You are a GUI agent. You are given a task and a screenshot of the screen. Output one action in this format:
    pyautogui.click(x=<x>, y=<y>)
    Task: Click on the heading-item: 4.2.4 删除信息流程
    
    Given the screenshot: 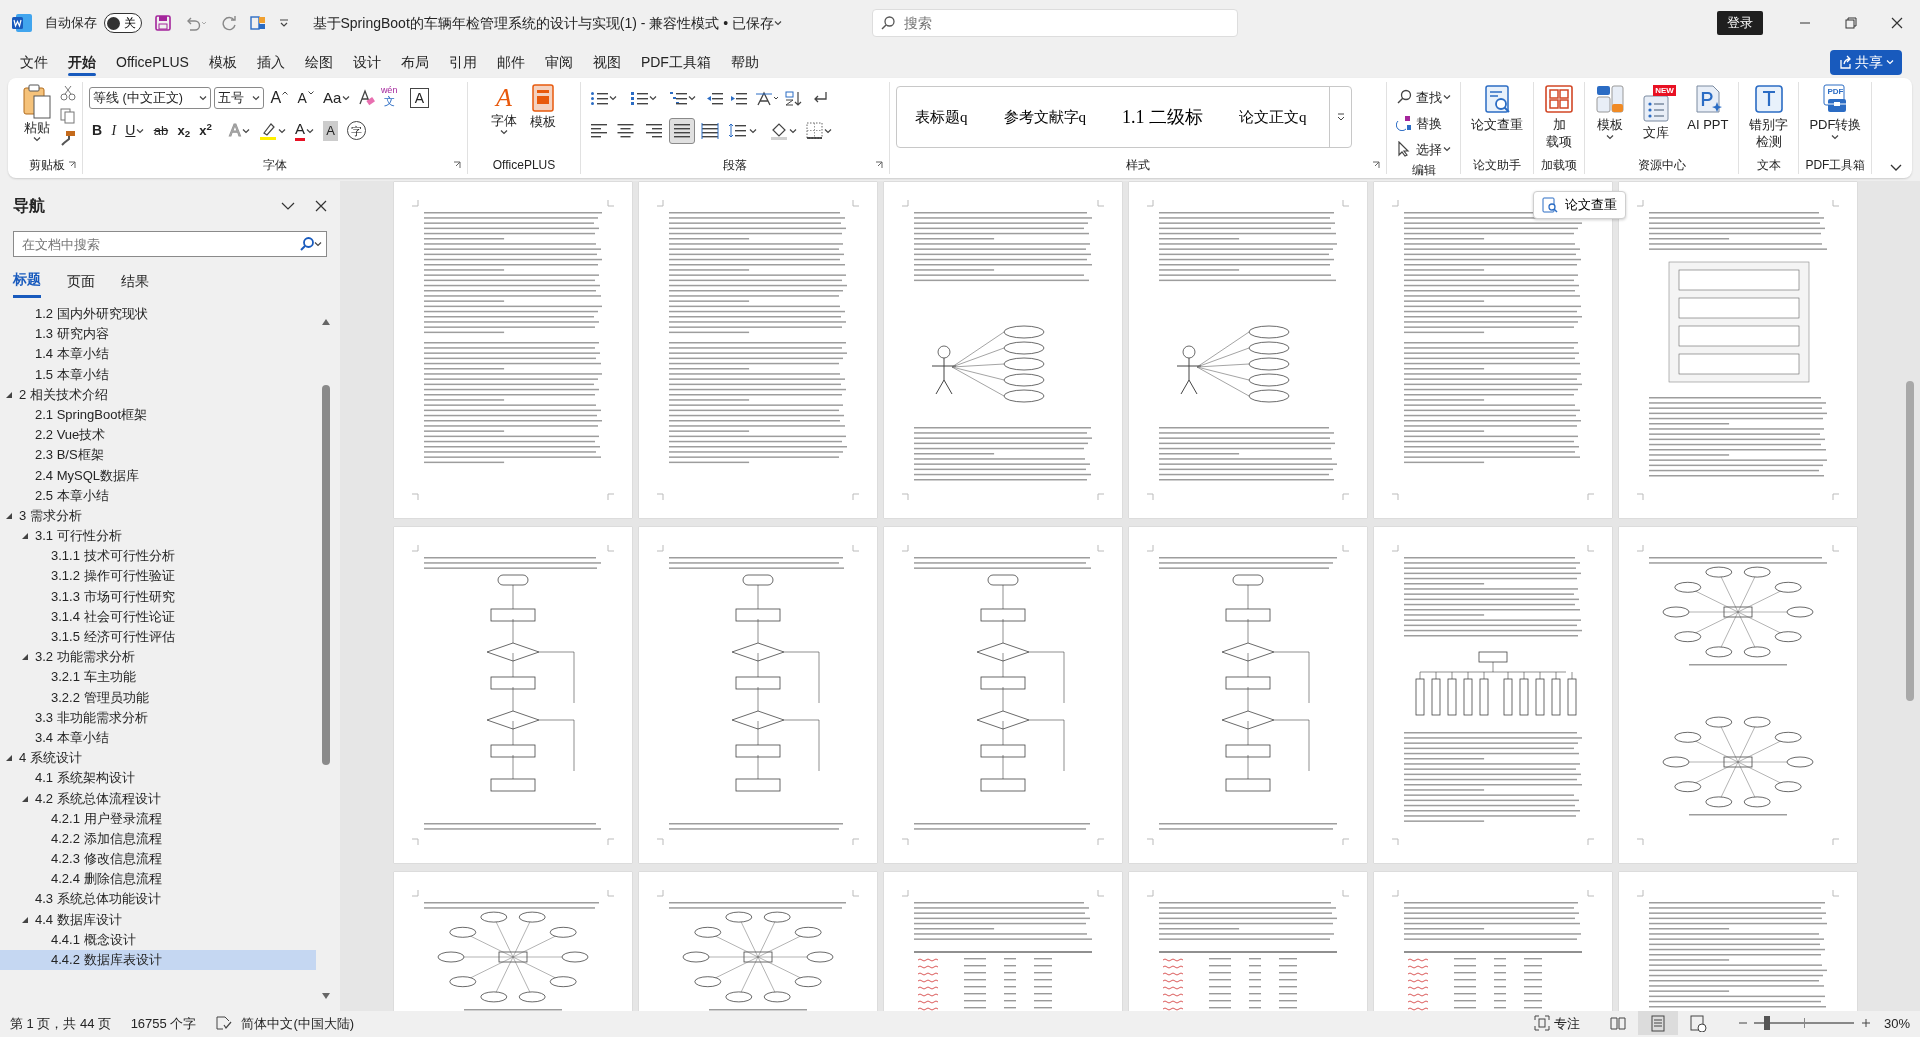 What is the action you would take?
    pyautogui.click(x=106, y=879)
    